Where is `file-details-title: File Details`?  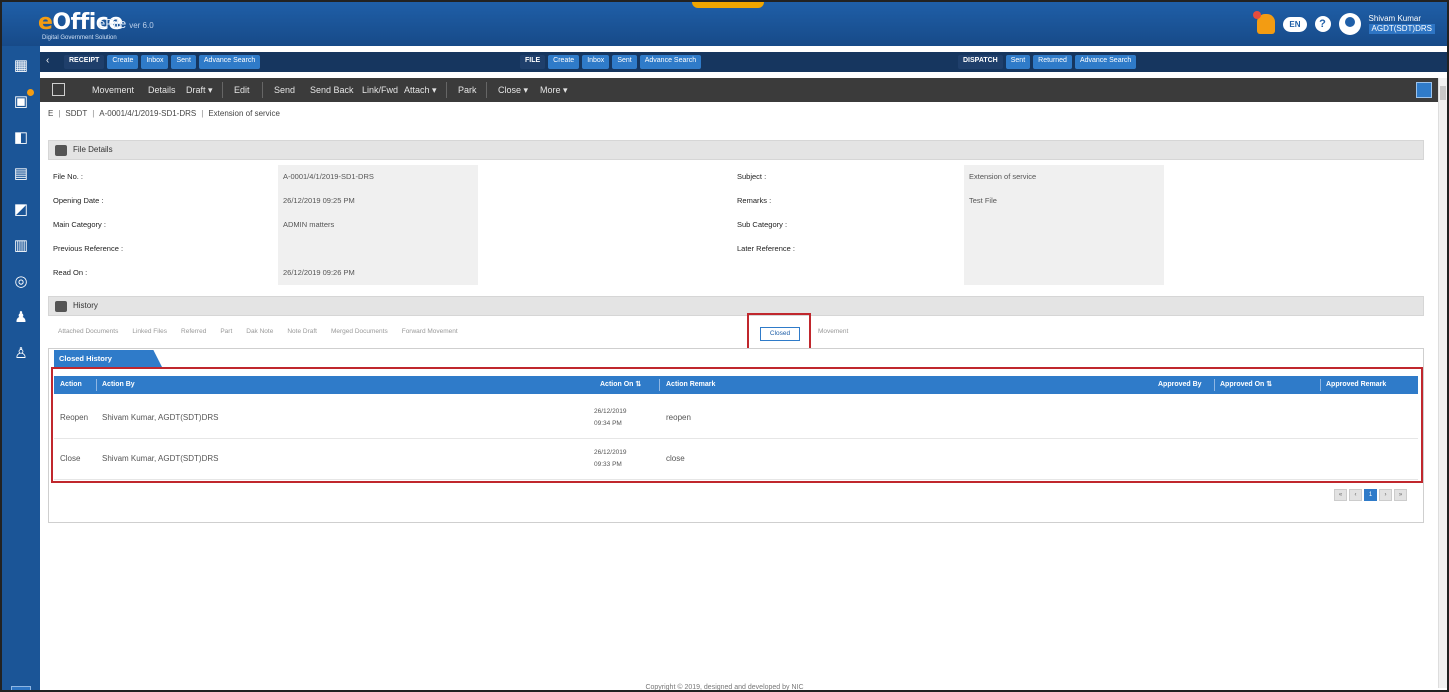 file-details-title: File Details is located at coordinates (93, 149).